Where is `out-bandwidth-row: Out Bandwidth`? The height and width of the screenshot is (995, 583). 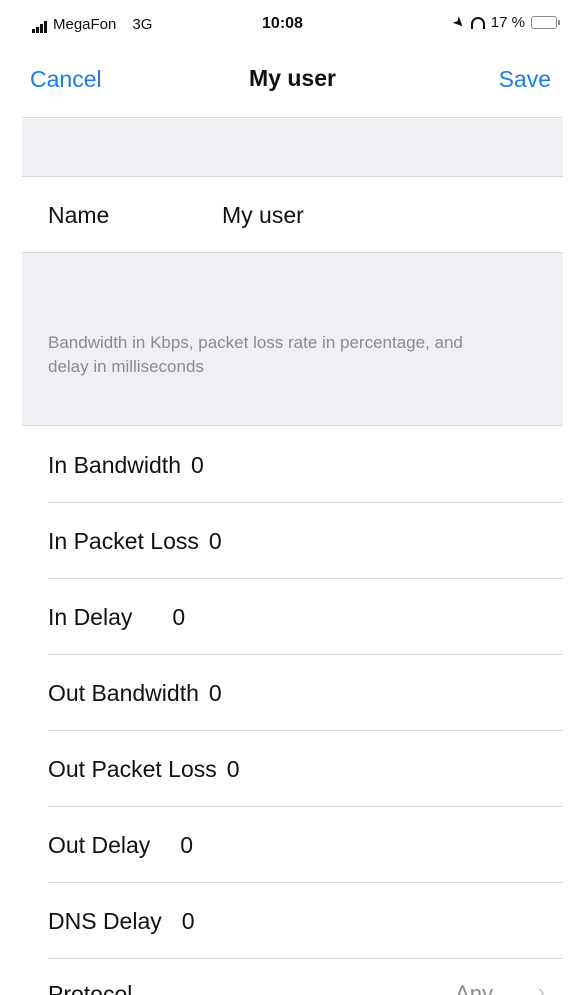
out-bandwidth-row: Out Bandwidth is located at coordinates (292, 693).